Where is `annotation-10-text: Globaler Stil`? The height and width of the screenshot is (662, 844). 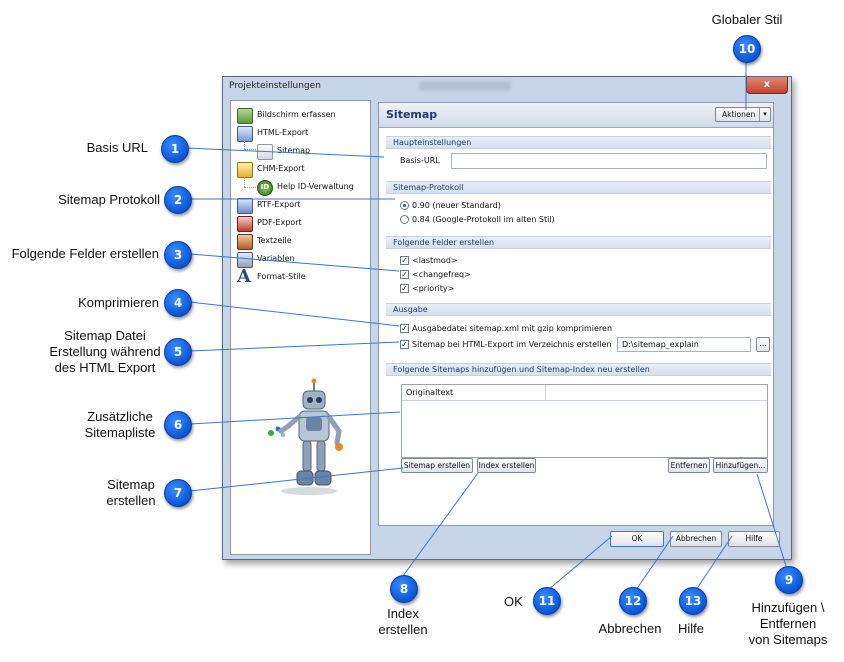
annotation-10-text: Globaler Stil is located at coordinates (747, 19).